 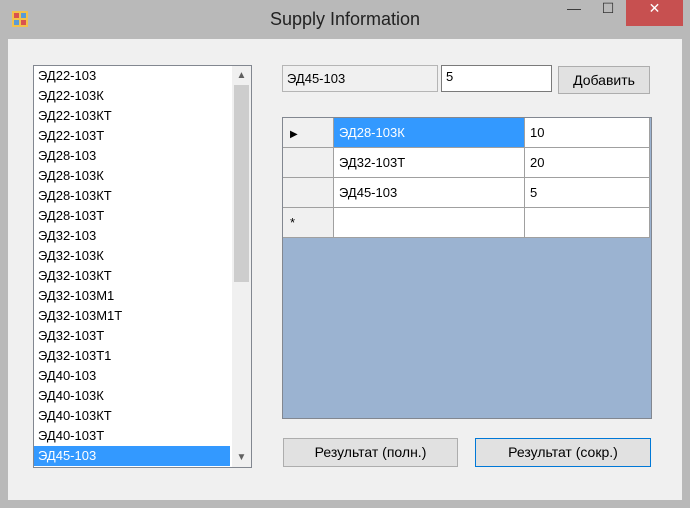 What do you see at coordinates (132, 336) in the screenshot?
I see `list-item: ЭД32-103Т` at bounding box center [132, 336].